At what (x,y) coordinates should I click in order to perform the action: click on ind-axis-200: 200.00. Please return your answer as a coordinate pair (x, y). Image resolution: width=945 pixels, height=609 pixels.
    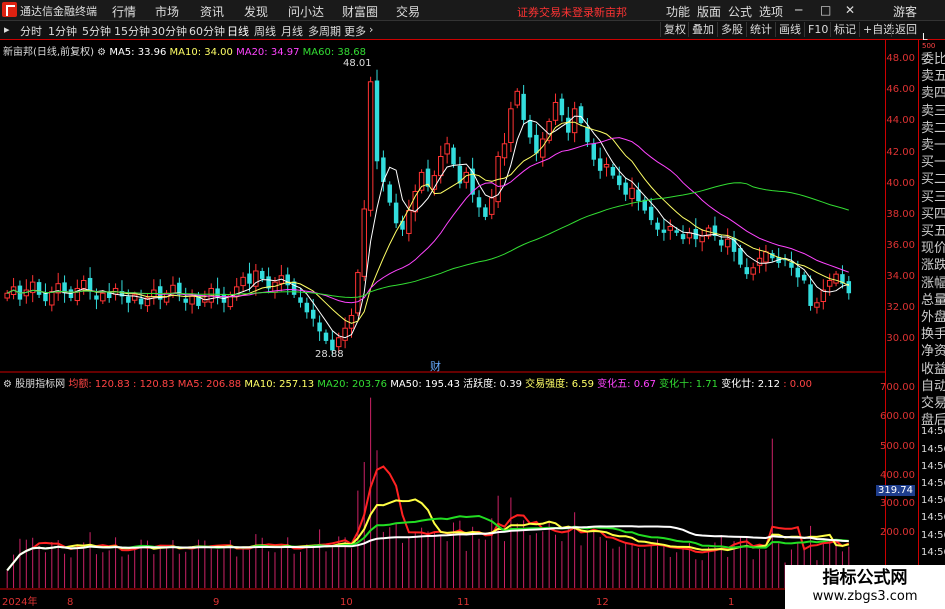
    Looking at the image, I should click on (897, 532).